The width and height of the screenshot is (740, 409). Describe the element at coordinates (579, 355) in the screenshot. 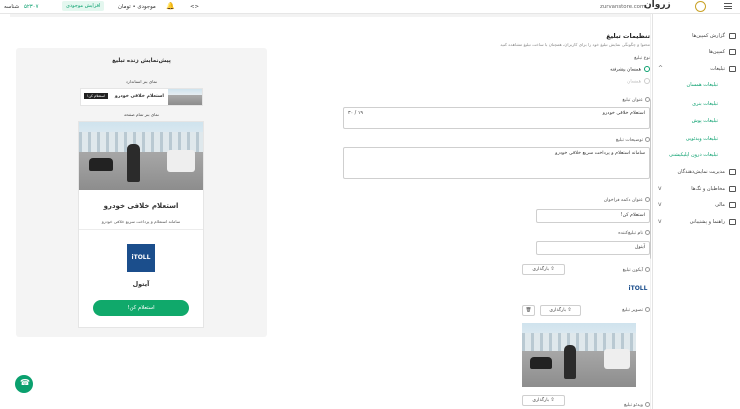

I see `ad-image-preview` at that location.